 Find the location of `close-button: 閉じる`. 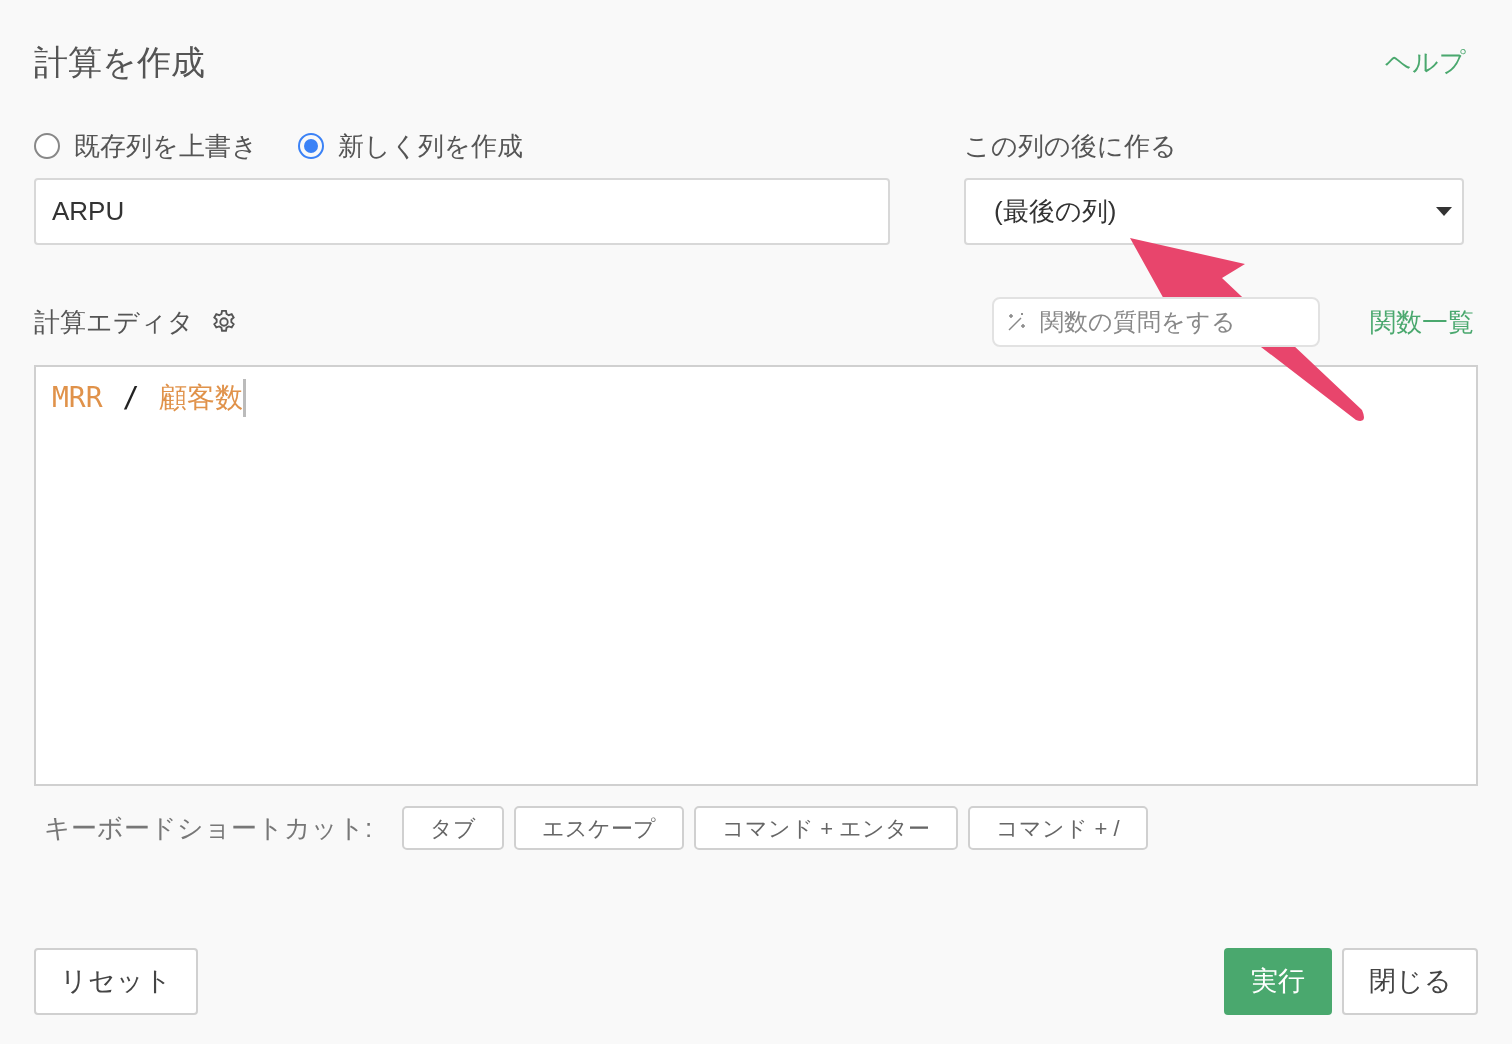

close-button: 閉じる is located at coordinates (1410, 981).